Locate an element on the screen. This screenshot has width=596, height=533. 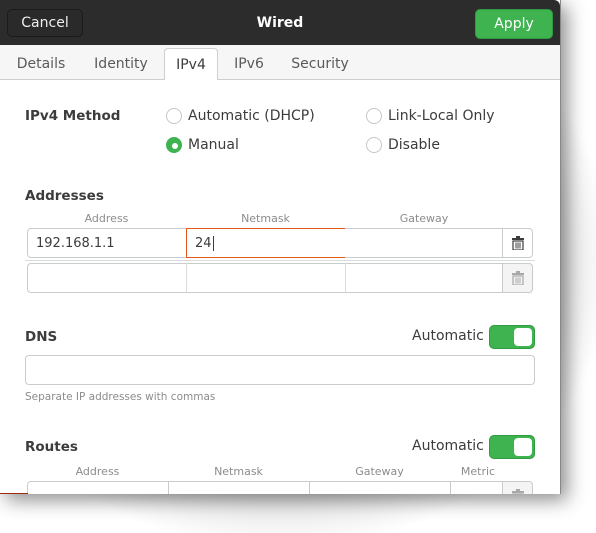
address-row is located at coordinates (280, 278).